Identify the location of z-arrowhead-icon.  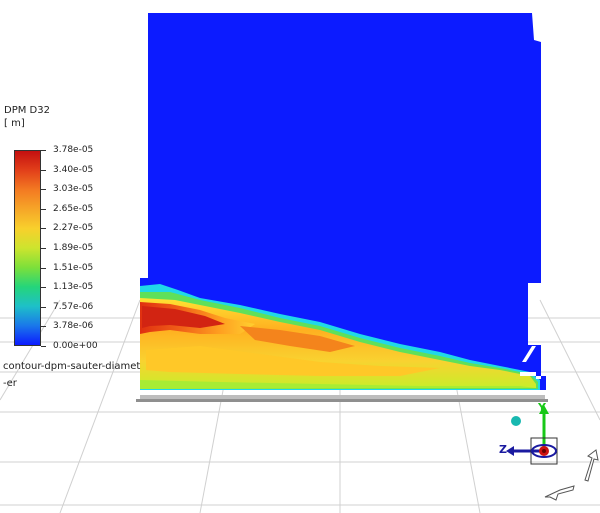
(510, 451).